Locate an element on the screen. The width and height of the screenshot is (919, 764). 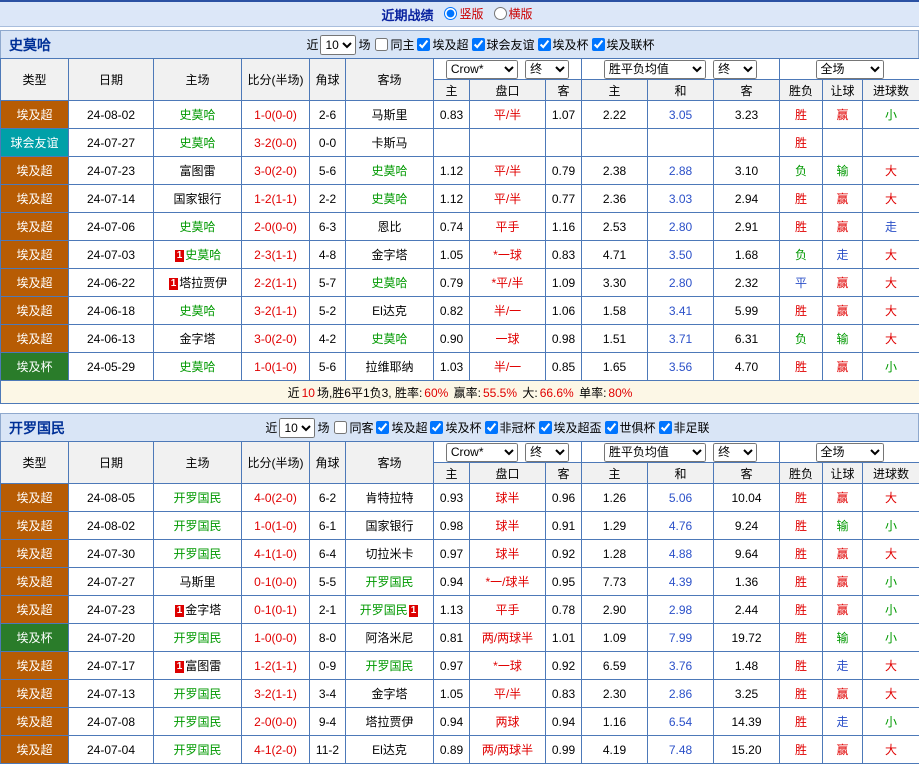
team-link: 拉维耶纳 is located at coordinates (389, 367).